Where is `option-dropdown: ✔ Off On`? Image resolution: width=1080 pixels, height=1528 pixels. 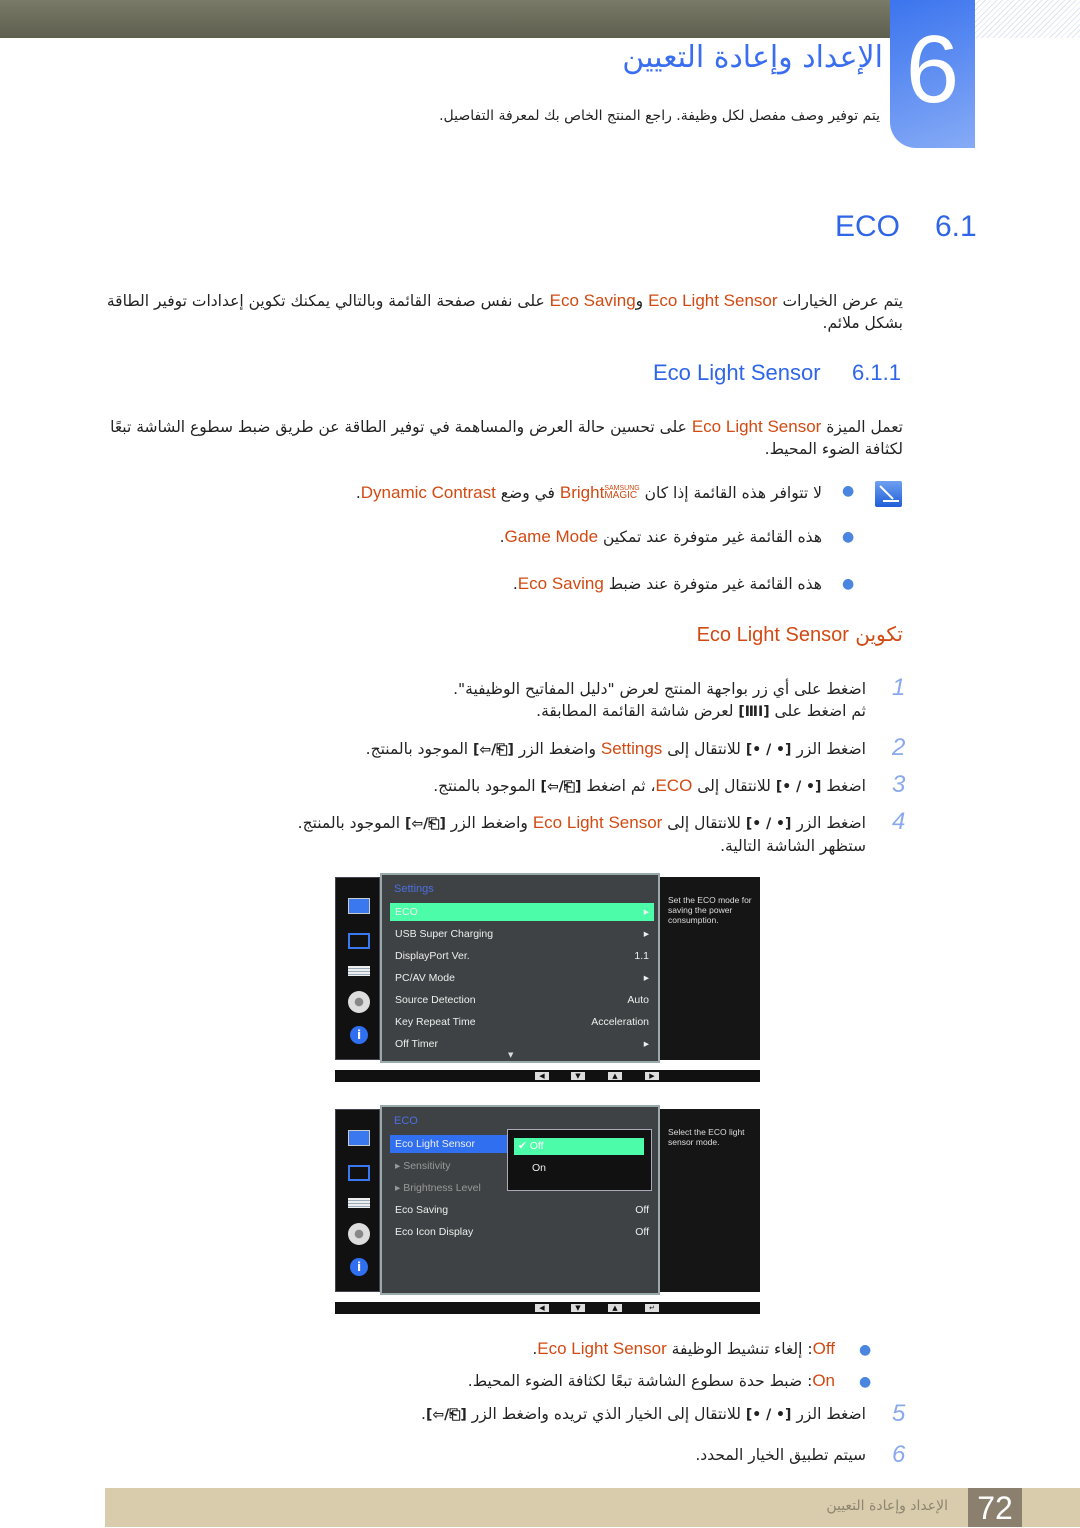 option-dropdown: ✔ Off On is located at coordinates (579, 1160).